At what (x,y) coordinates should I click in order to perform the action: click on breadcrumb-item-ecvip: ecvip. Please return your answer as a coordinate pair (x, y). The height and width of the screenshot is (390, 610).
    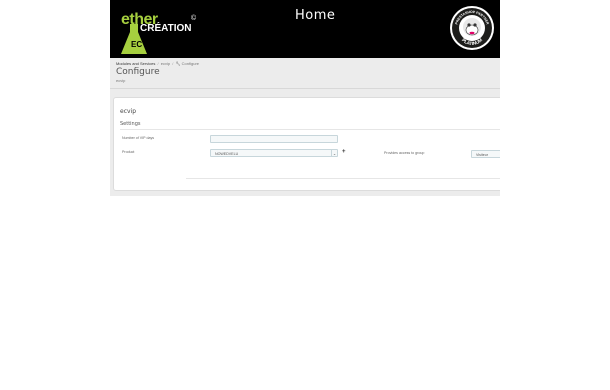
    Looking at the image, I should click on (165, 63).